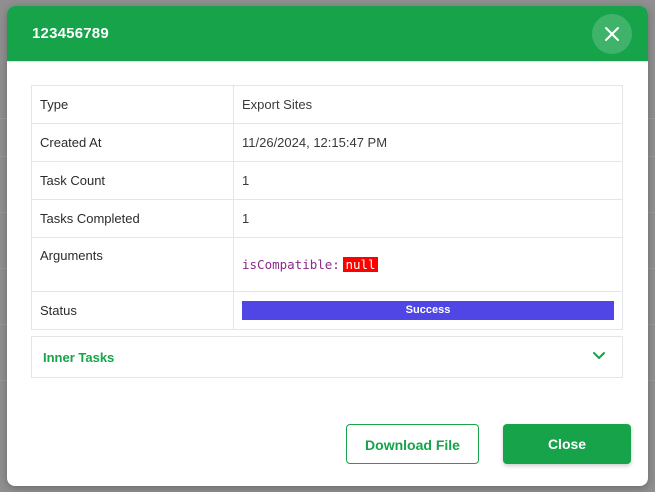 The width and height of the screenshot is (655, 492). What do you see at coordinates (567, 444) in the screenshot?
I see `close-button: Close` at bounding box center [567, 444].